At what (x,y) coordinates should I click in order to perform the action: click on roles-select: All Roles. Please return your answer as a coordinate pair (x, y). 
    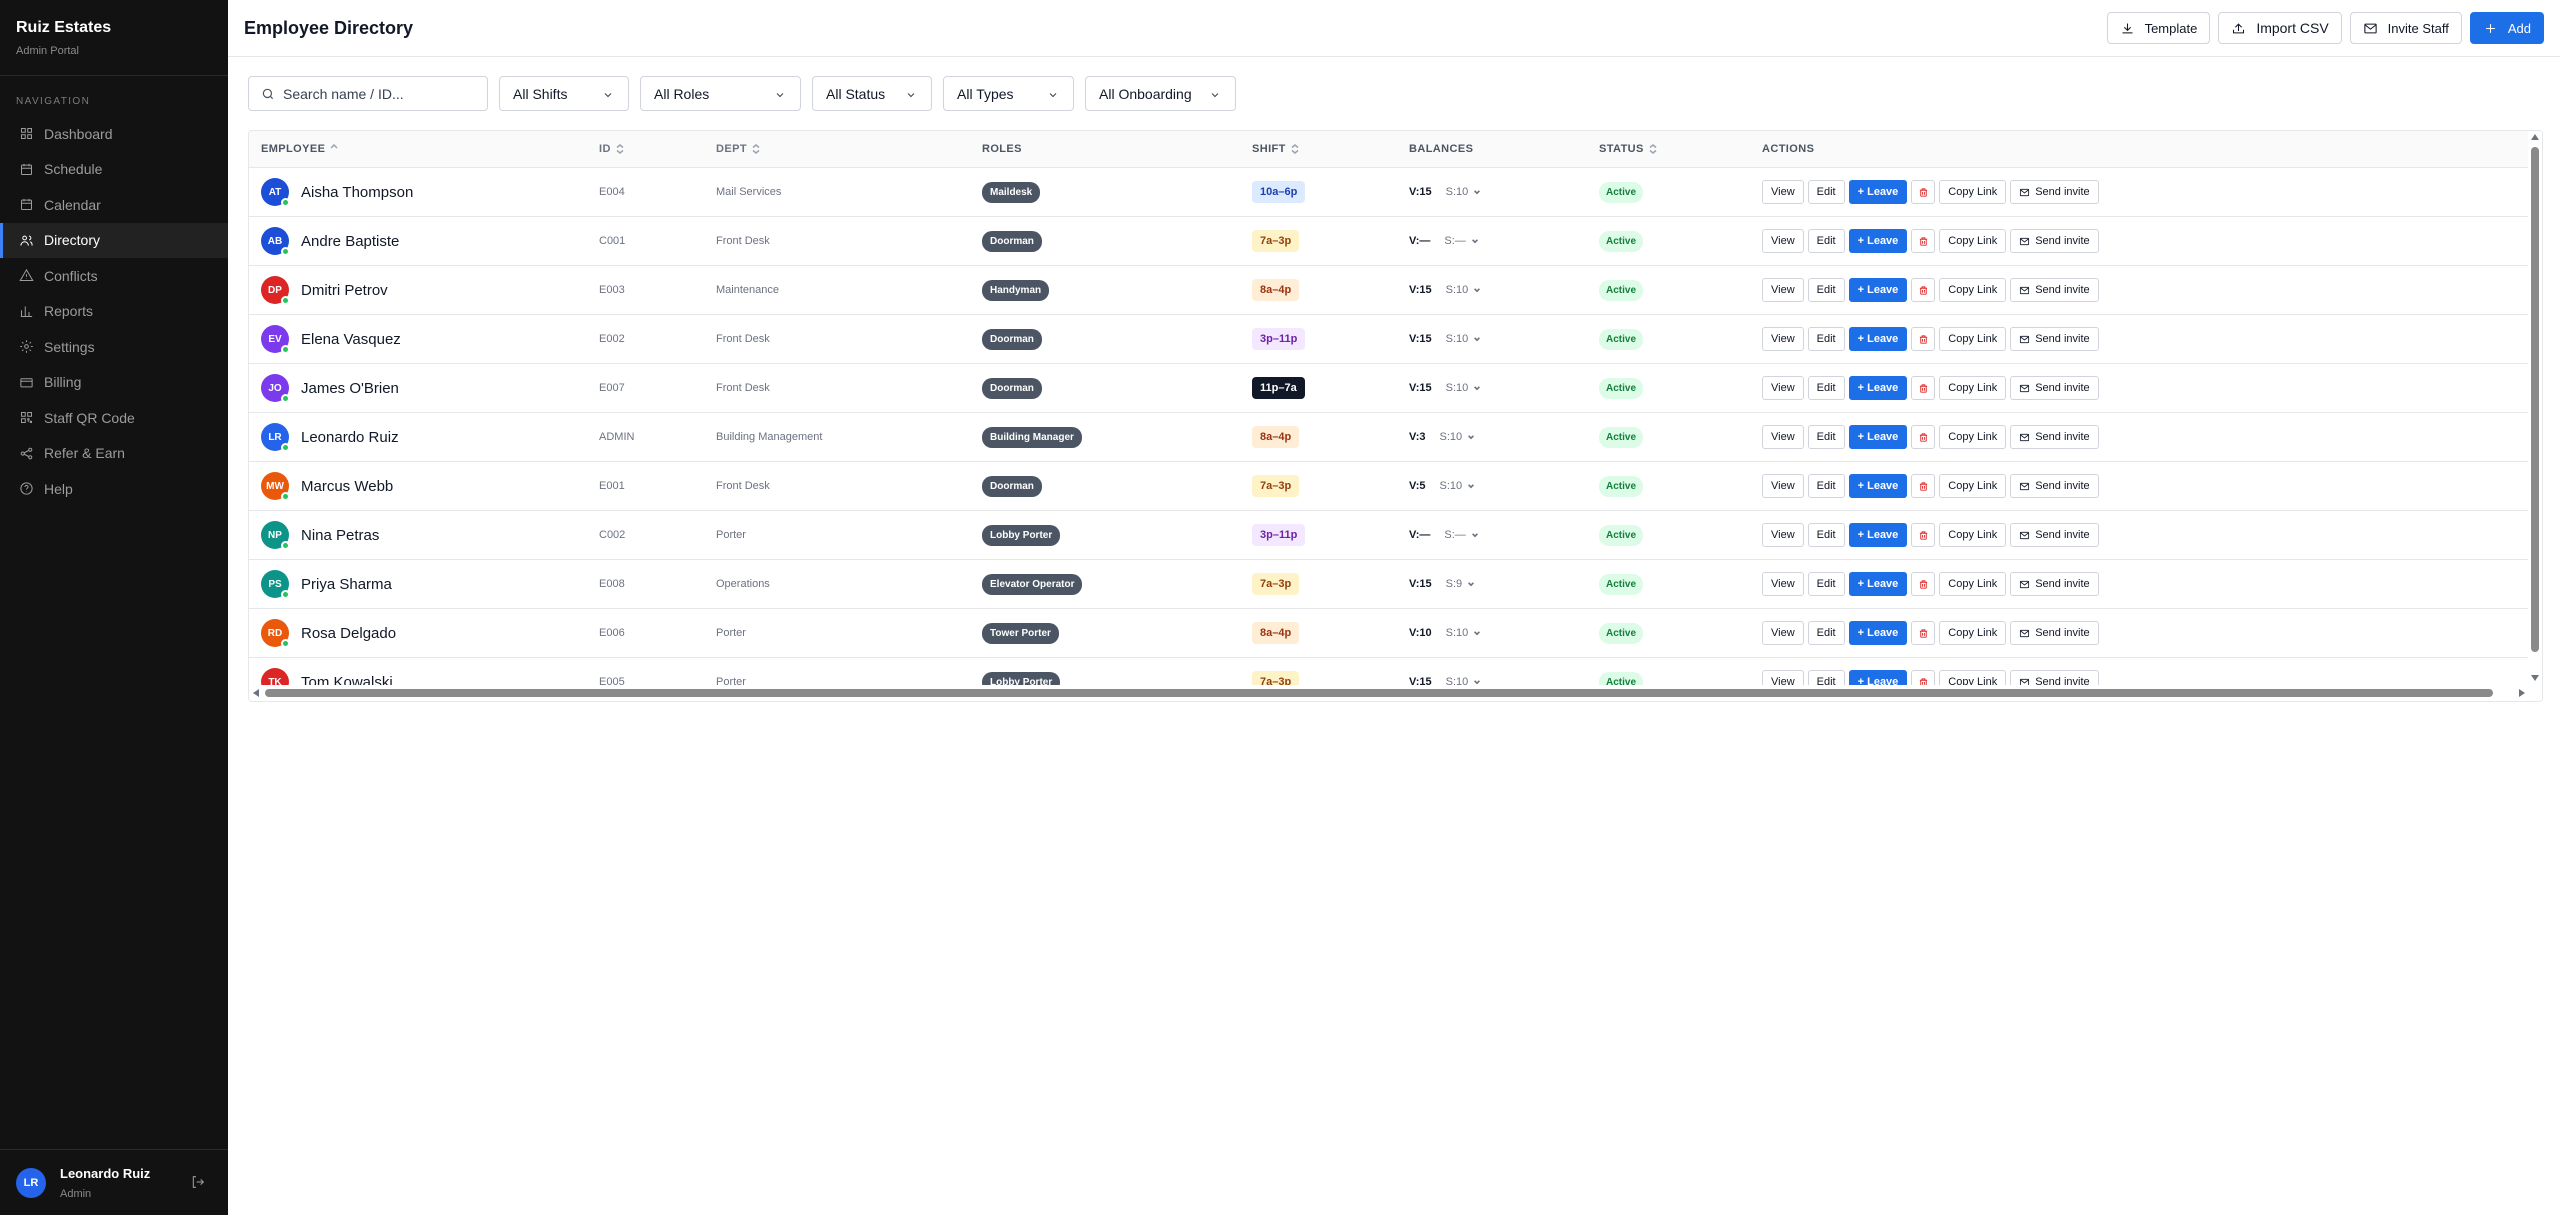
    Looking at the image, I should click on (720, 93).